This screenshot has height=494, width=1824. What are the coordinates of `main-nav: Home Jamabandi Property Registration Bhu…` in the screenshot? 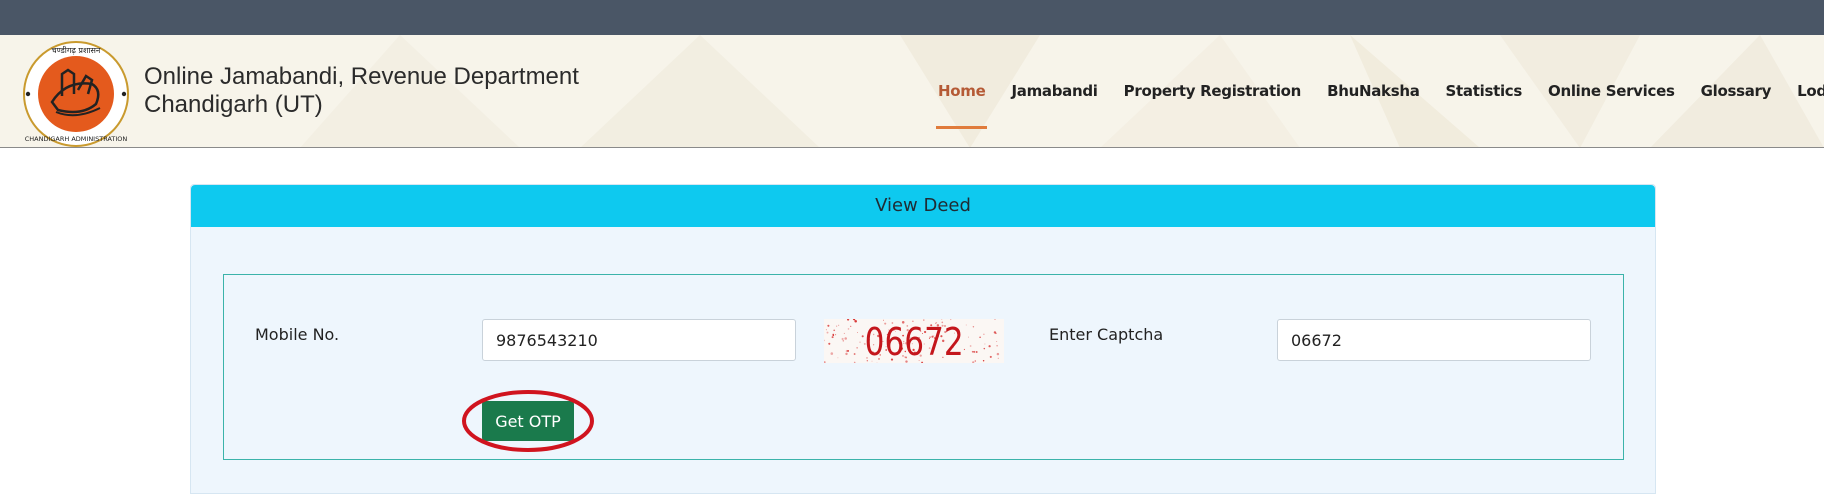 It's located at (1379, 91).